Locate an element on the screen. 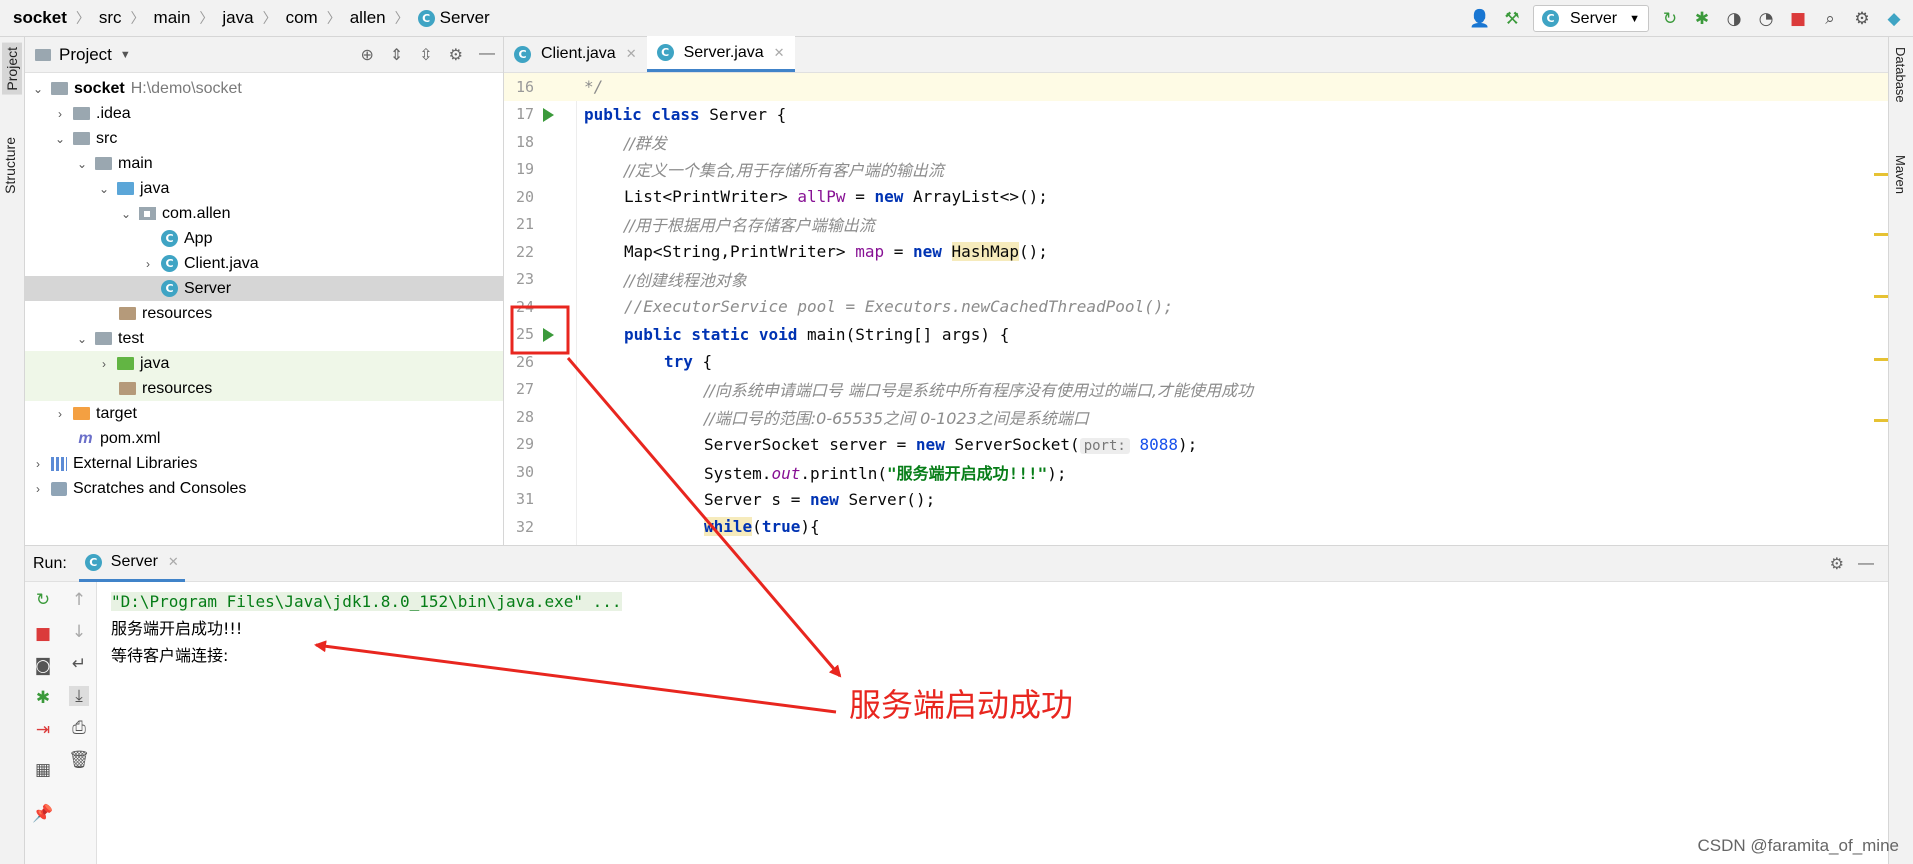 The height and width of the screenshot is (864, 1913). code-token: Server s = is located at coordinates (757, 499).